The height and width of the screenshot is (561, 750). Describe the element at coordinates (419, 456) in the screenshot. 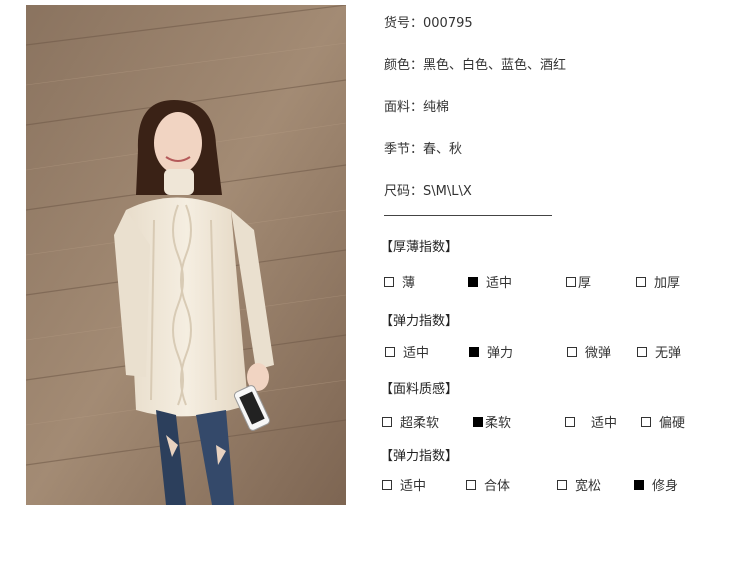

I see `section-title-fit: 【弹力指数】` at that location.